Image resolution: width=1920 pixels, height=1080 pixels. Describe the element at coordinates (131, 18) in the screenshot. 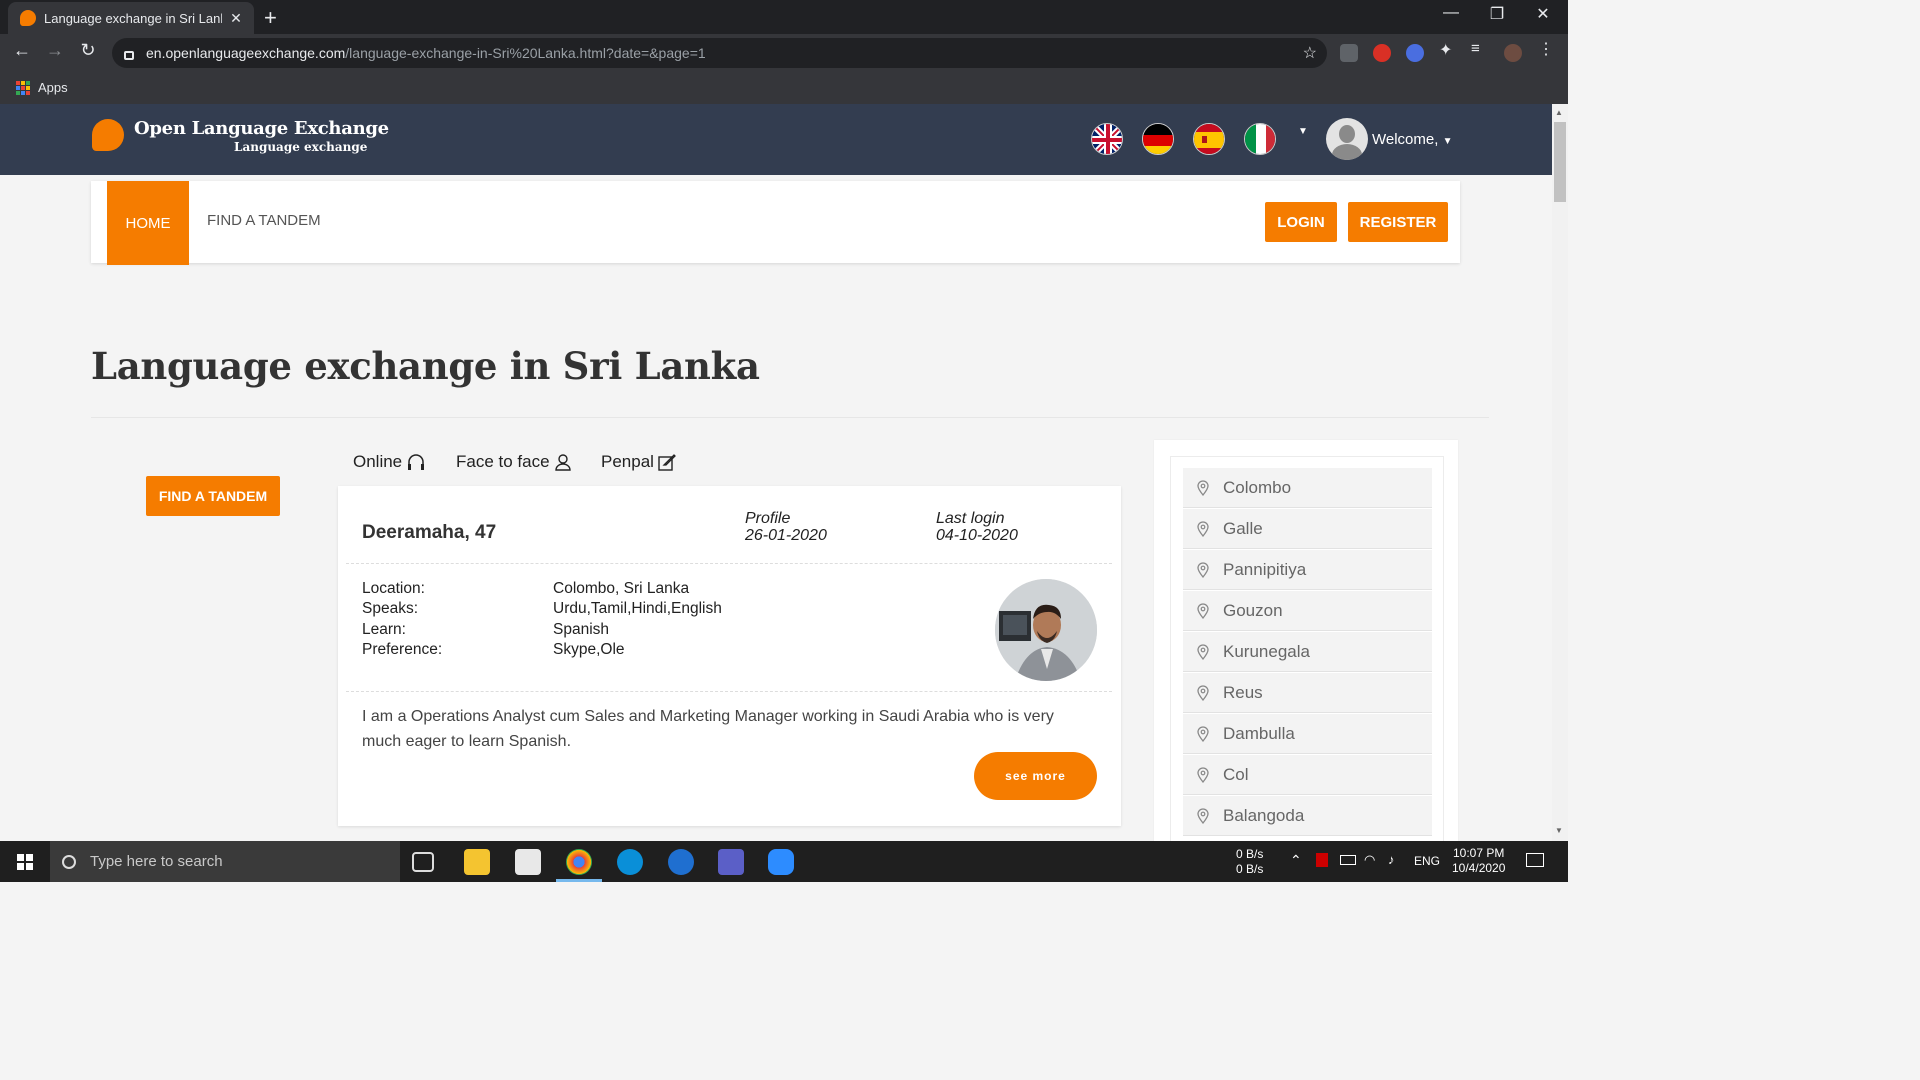

I see `browser-tab: Language exchange in Sri Lanka ✕` at that location.